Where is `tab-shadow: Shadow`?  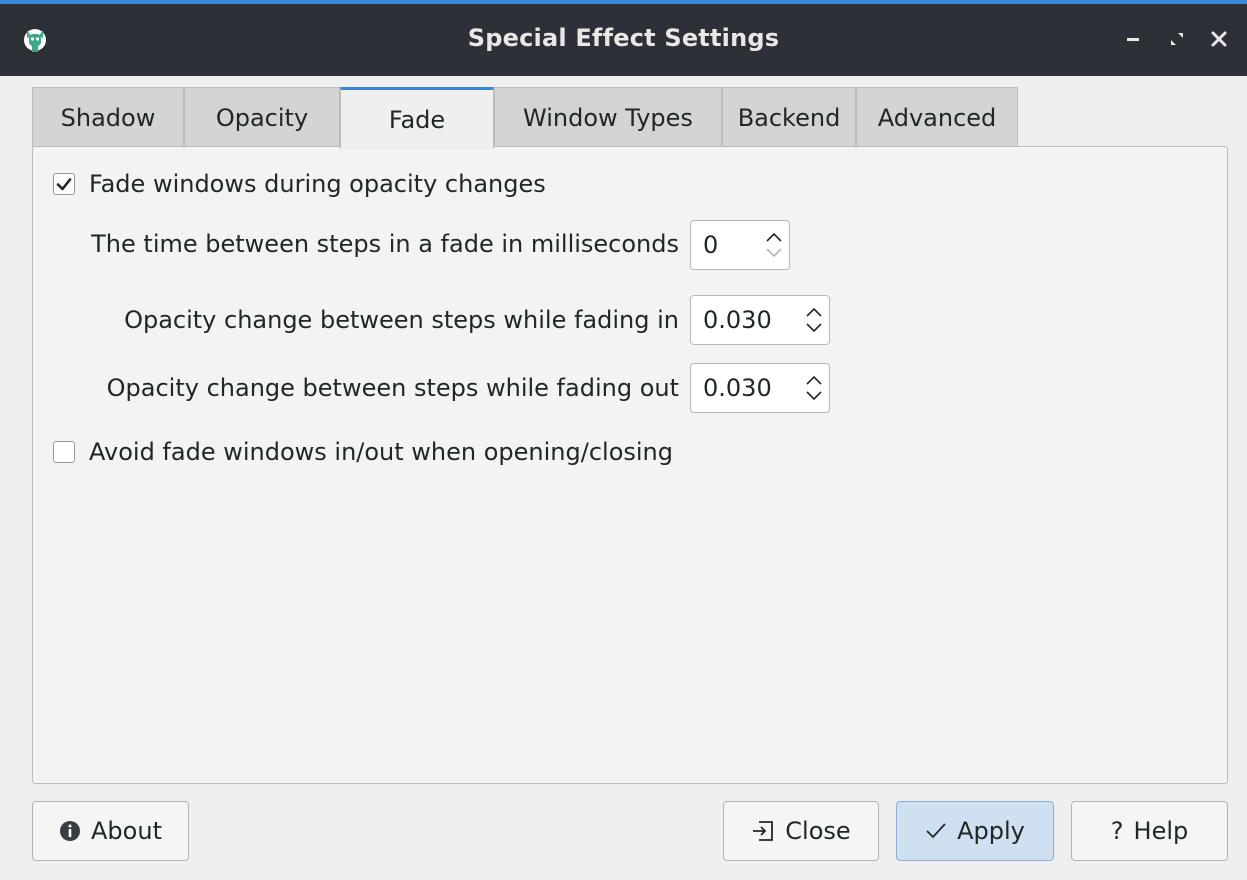 tab-shadow: Shadow is located at coordinates (108, 117).